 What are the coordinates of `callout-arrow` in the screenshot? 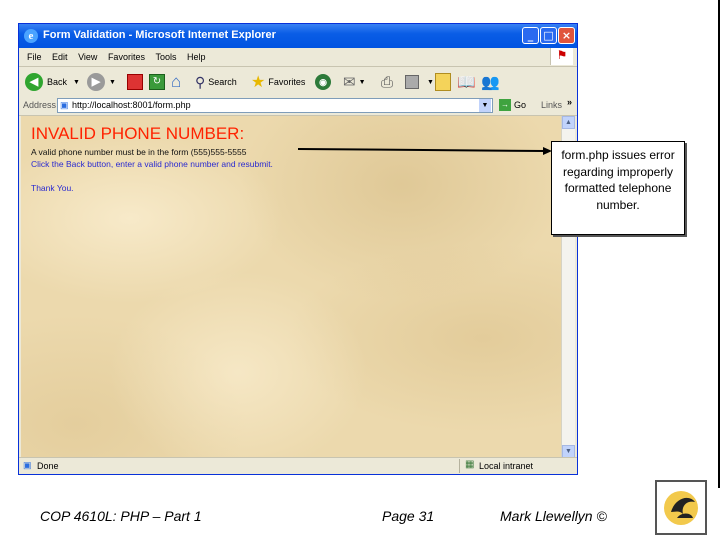 It's located at (424, 151).